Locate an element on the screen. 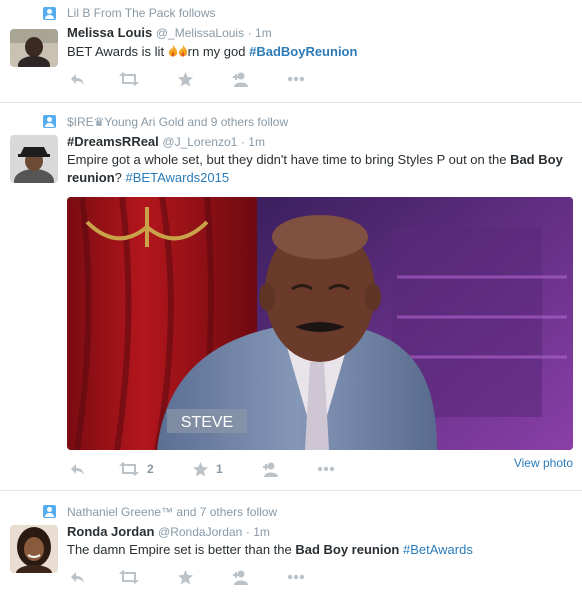 The image size is (582, 606). display-name: Melissa Louis is located at coordinates (109, 32).